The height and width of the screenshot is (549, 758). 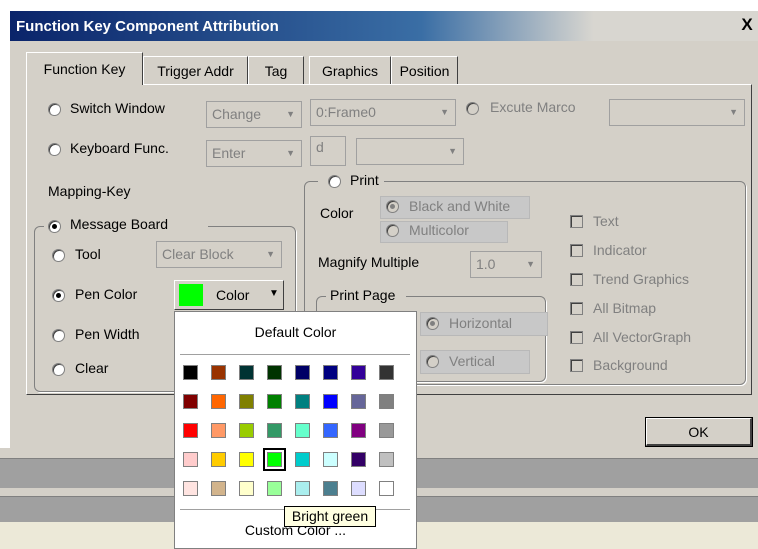 I want to click on trend-graphics-checkbox, so click(x=576, y=279).